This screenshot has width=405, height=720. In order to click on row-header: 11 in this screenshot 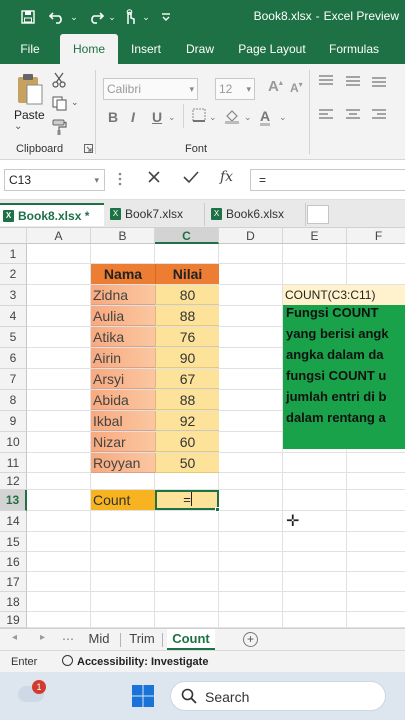, I will do `click(13, 463)`.